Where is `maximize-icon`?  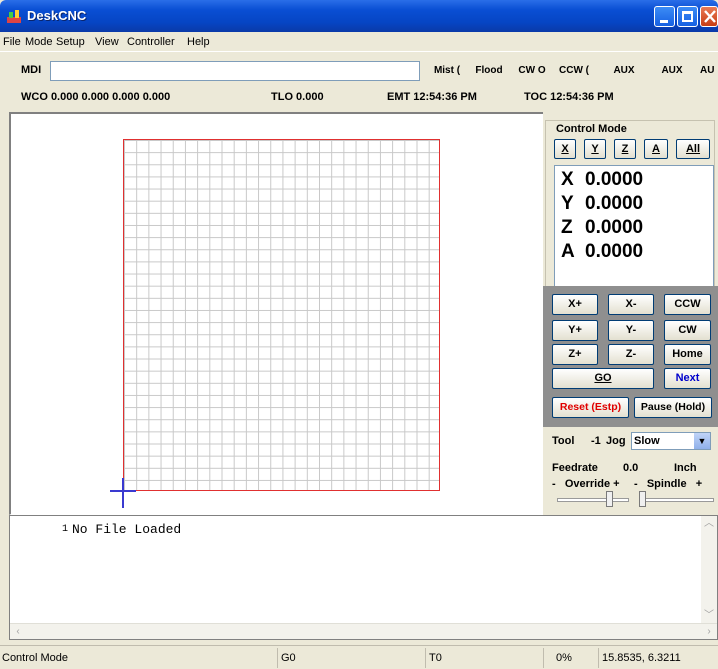 maximize-icon is located at coordinates (687, 16).